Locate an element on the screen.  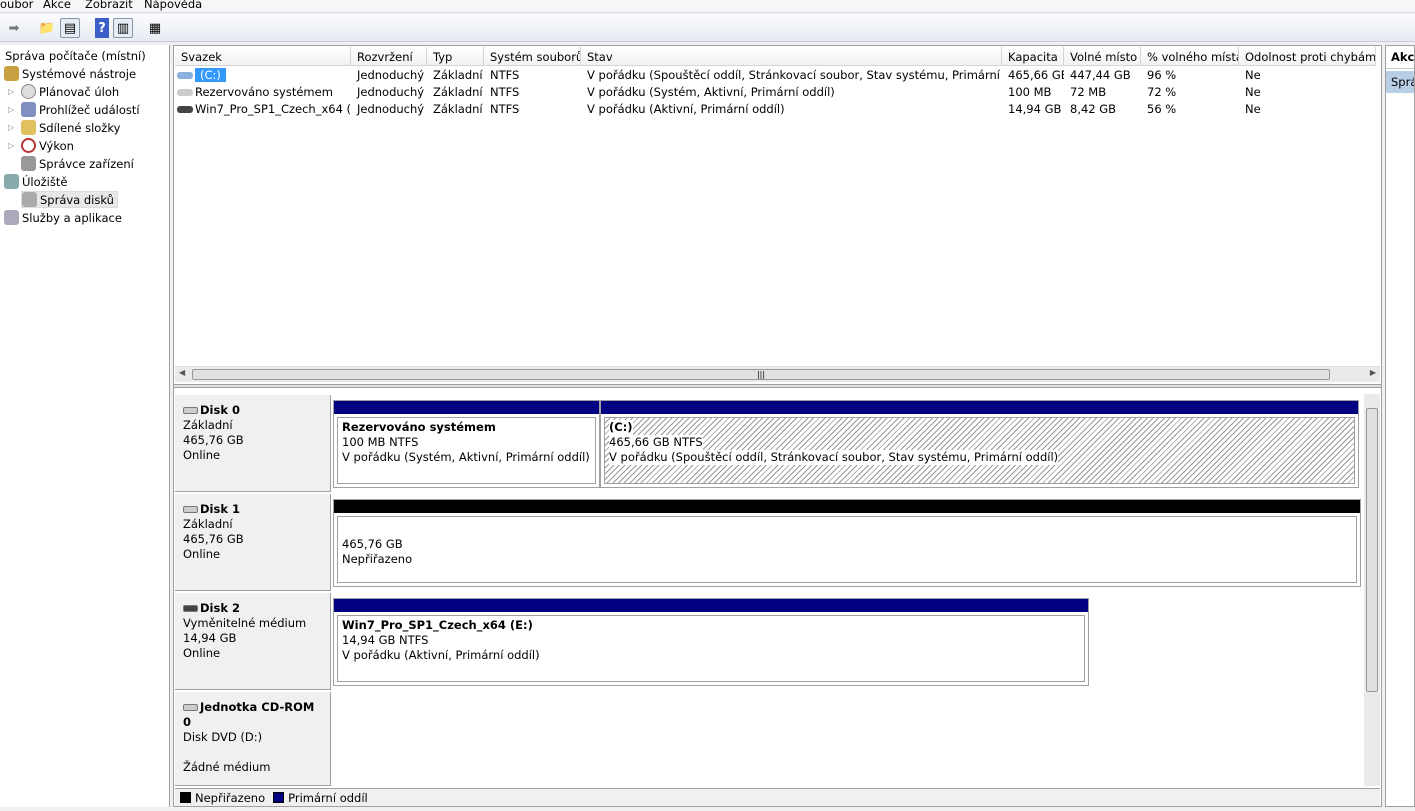
table-cell: Win7_Pro_SP1_Czech_x64 (E:) is located at coordinates (263, 109).